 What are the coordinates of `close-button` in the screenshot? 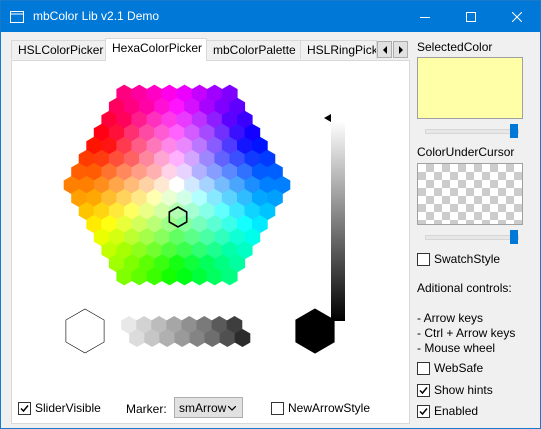 It's located at (517, 16).